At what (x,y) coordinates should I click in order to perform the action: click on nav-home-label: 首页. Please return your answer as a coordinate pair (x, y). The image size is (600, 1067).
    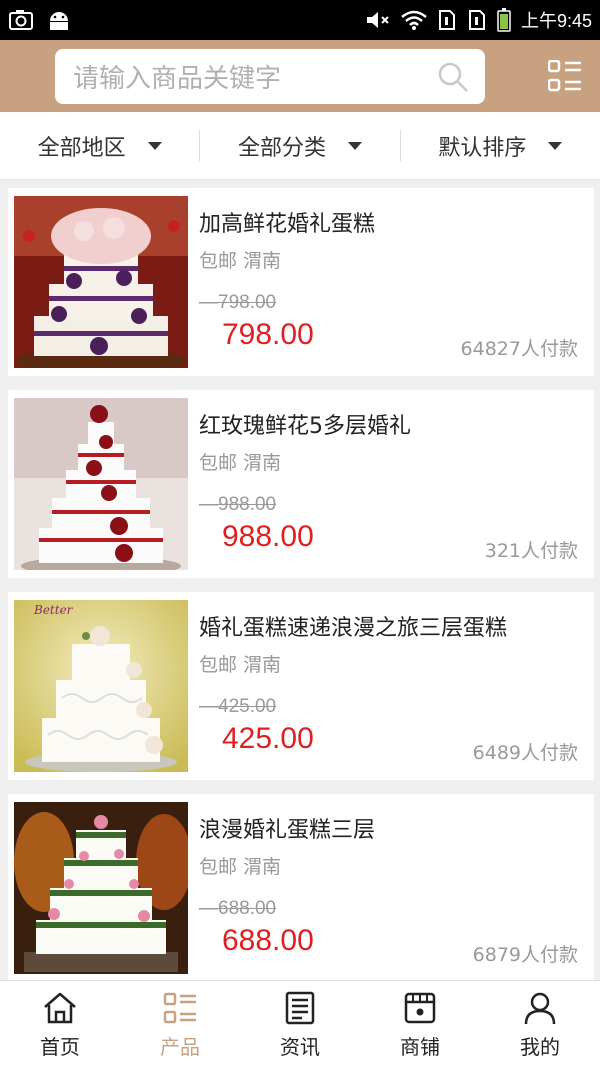
    Looking at the image, I should click on (60, 1047).